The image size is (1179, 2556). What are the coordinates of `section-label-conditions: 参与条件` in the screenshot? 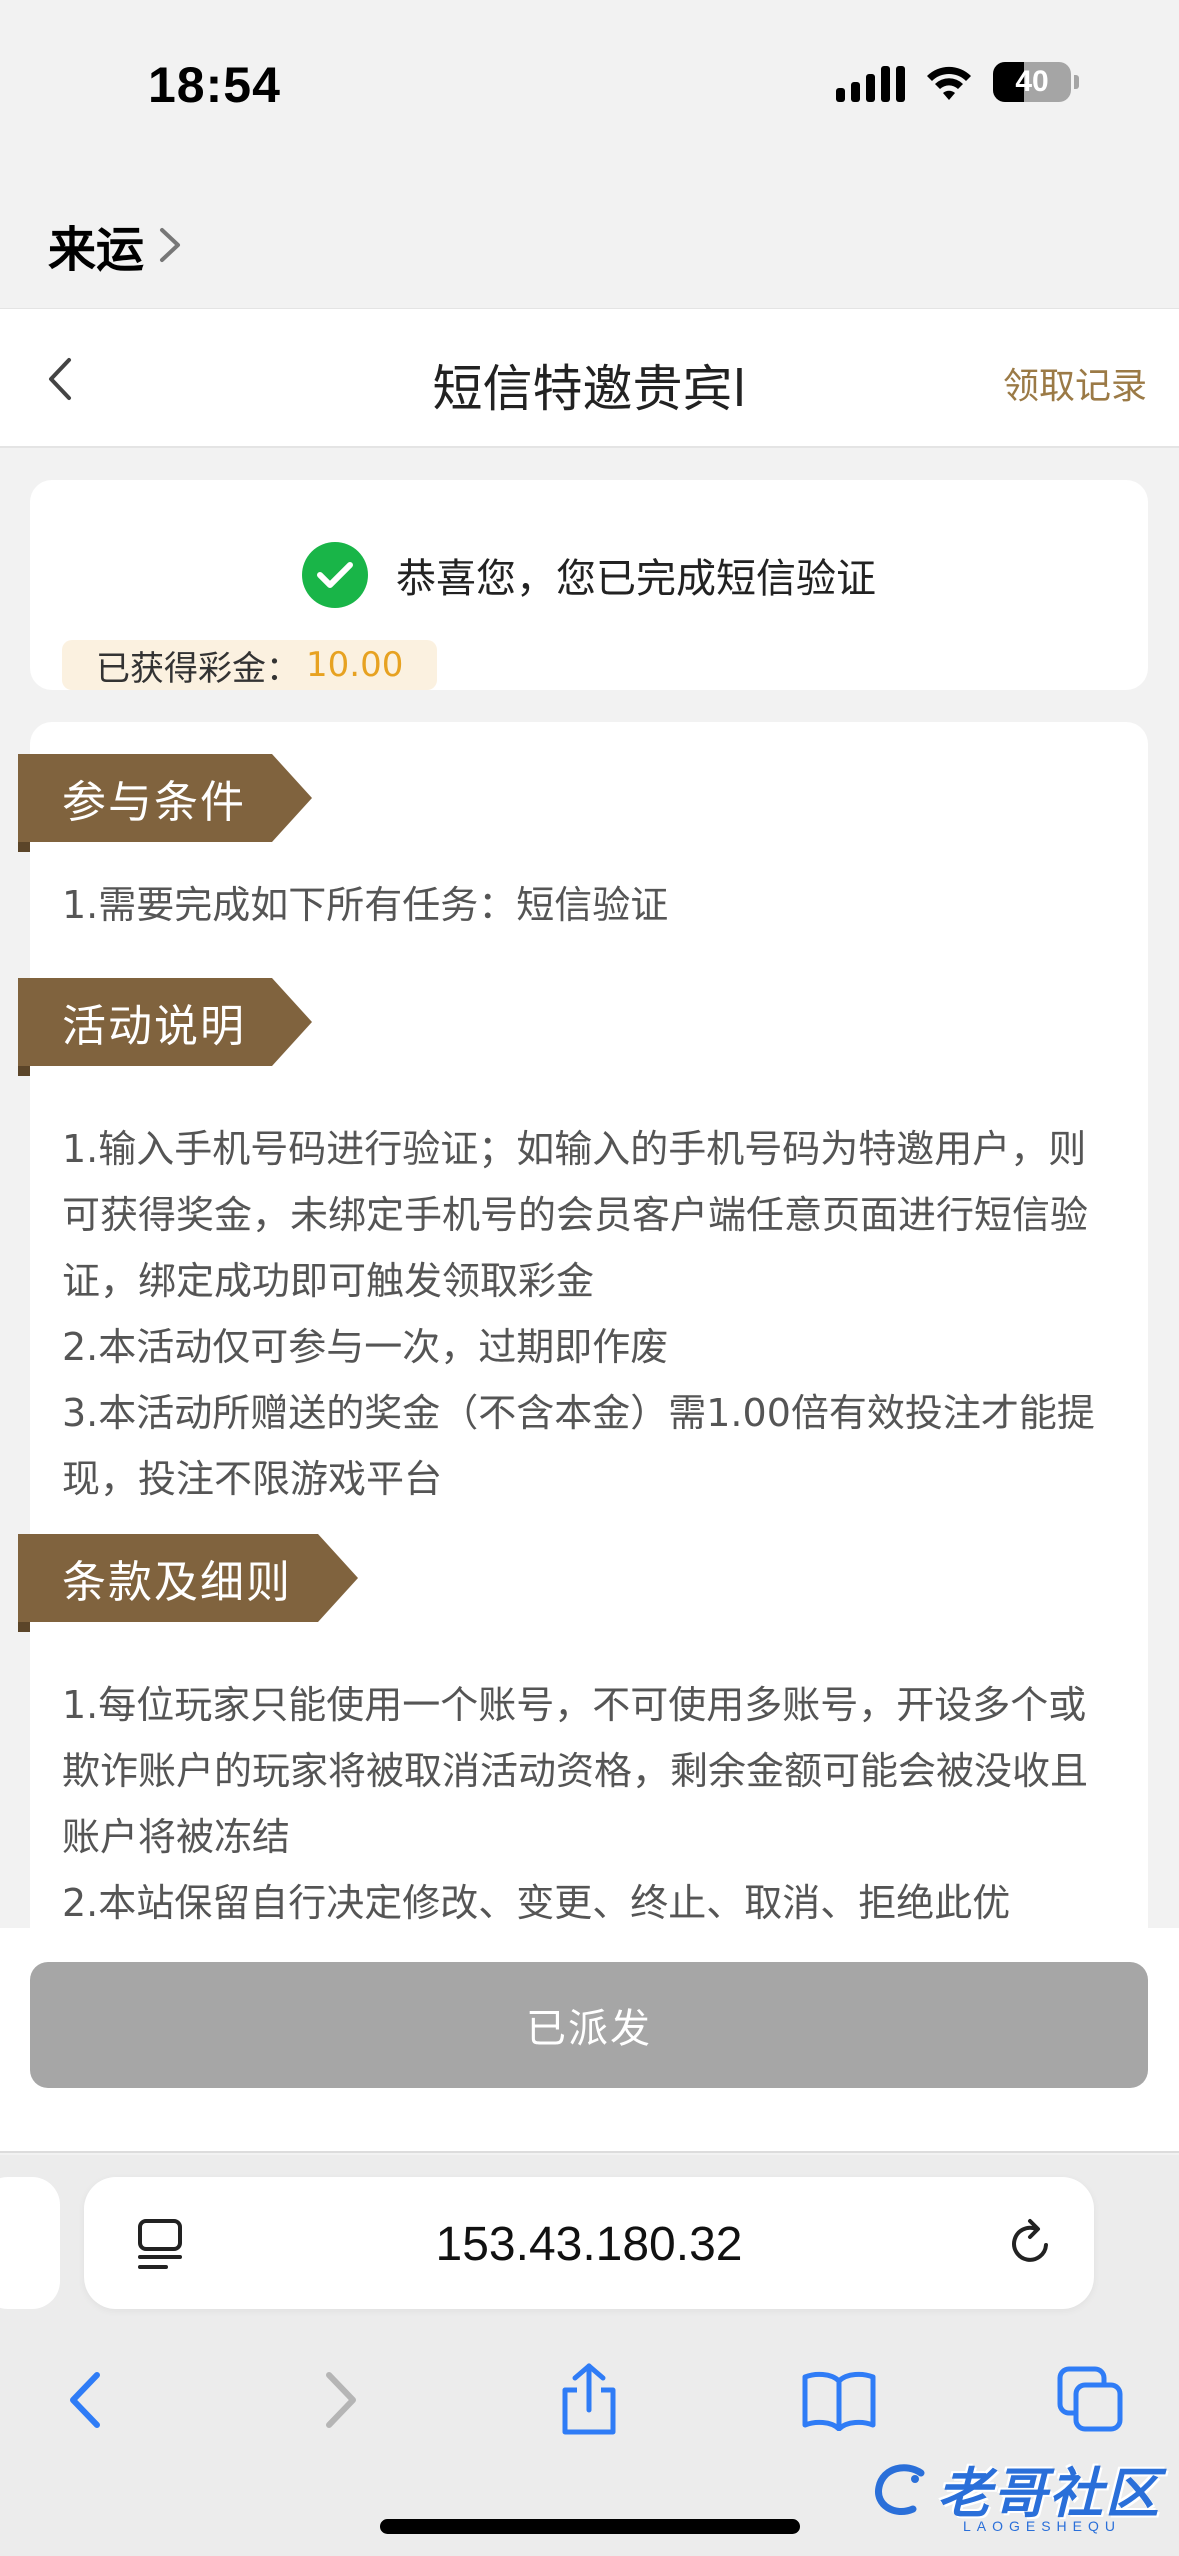 It's located at (165, 803).